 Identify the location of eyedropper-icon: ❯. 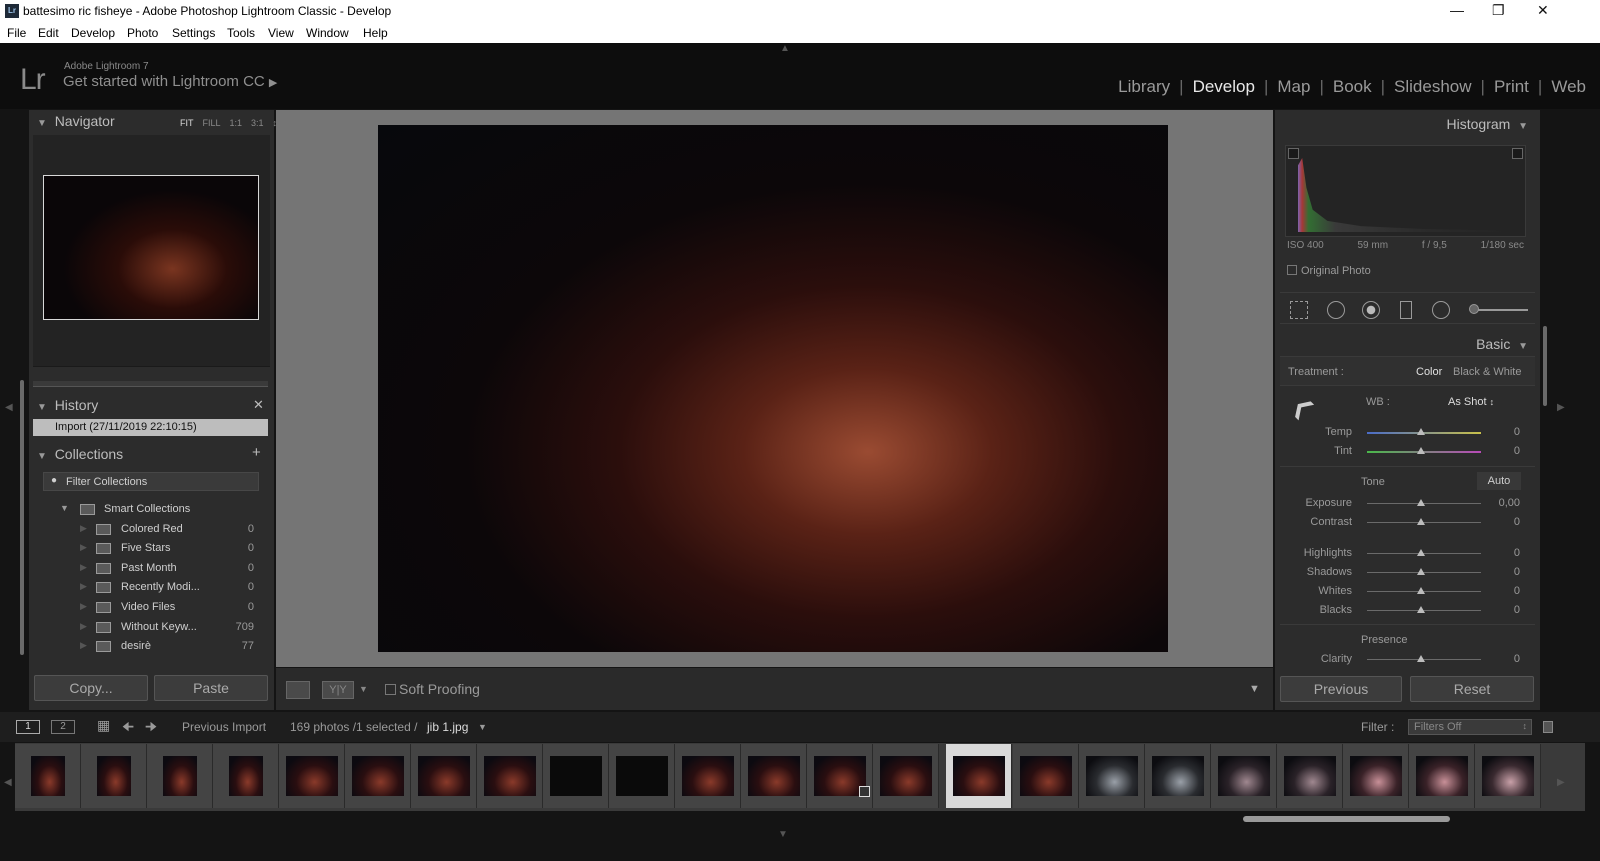
(1300, 408).